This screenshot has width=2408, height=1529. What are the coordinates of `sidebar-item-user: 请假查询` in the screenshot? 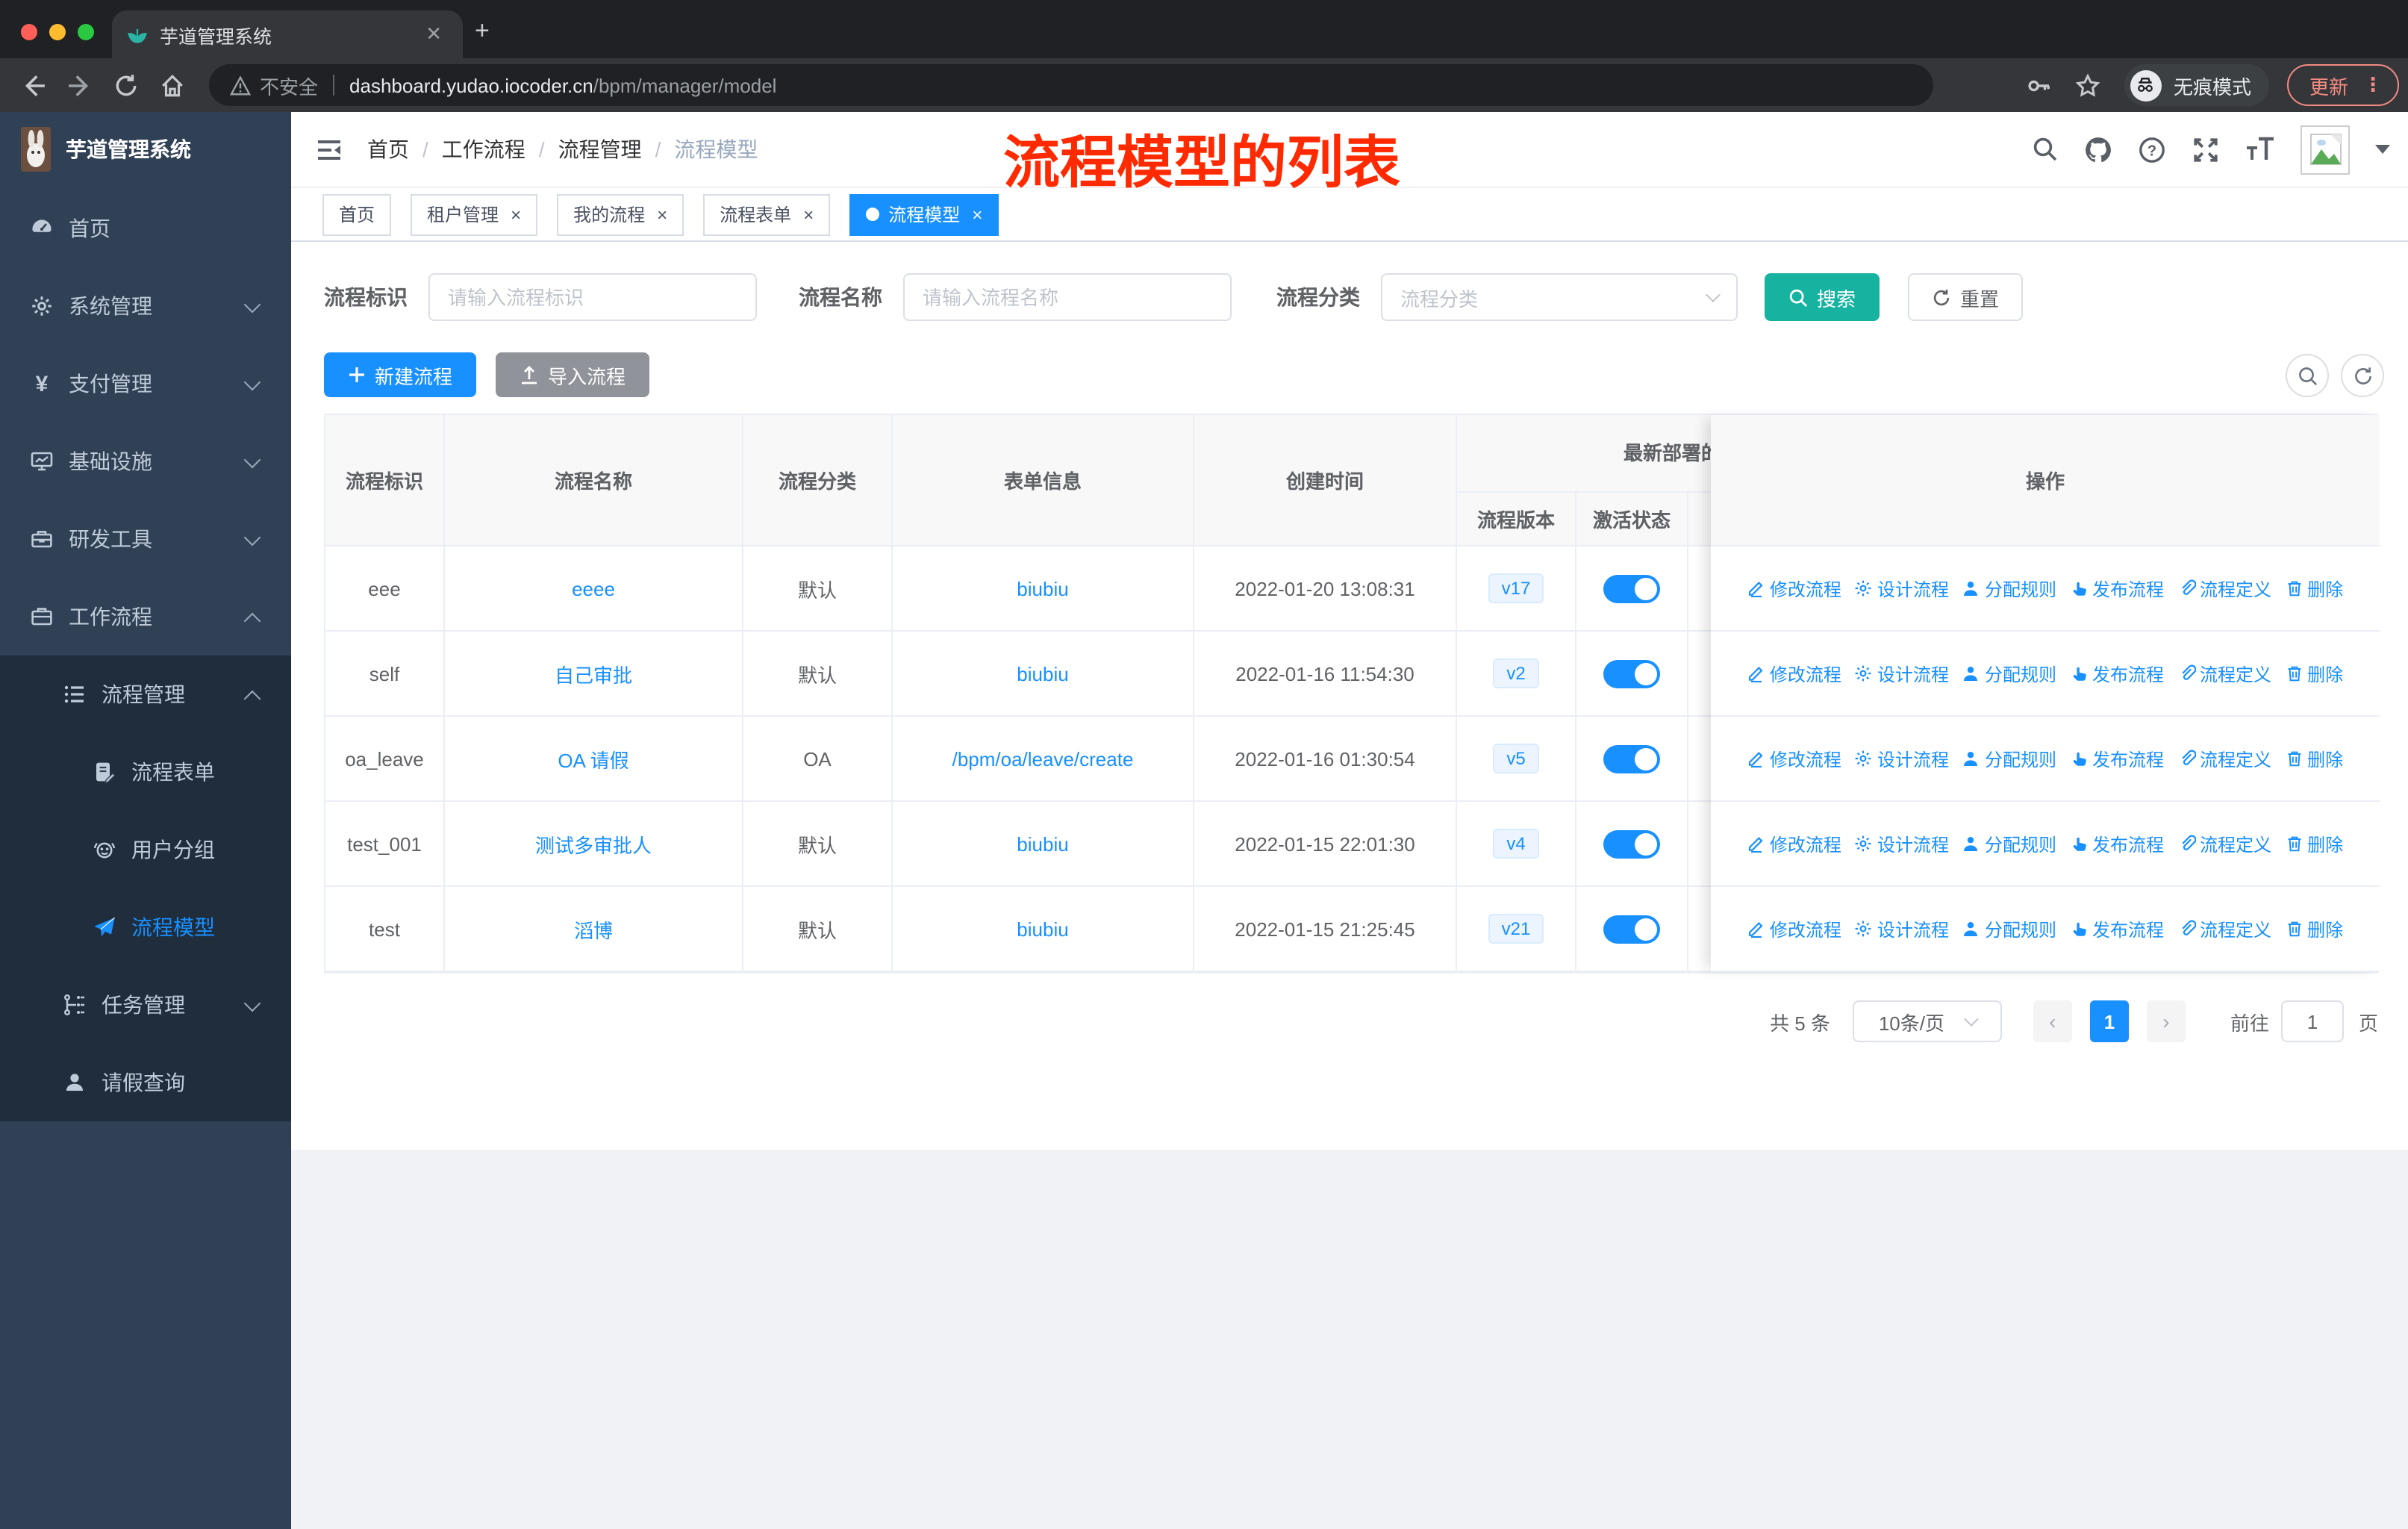 It's located at (145, 1082).